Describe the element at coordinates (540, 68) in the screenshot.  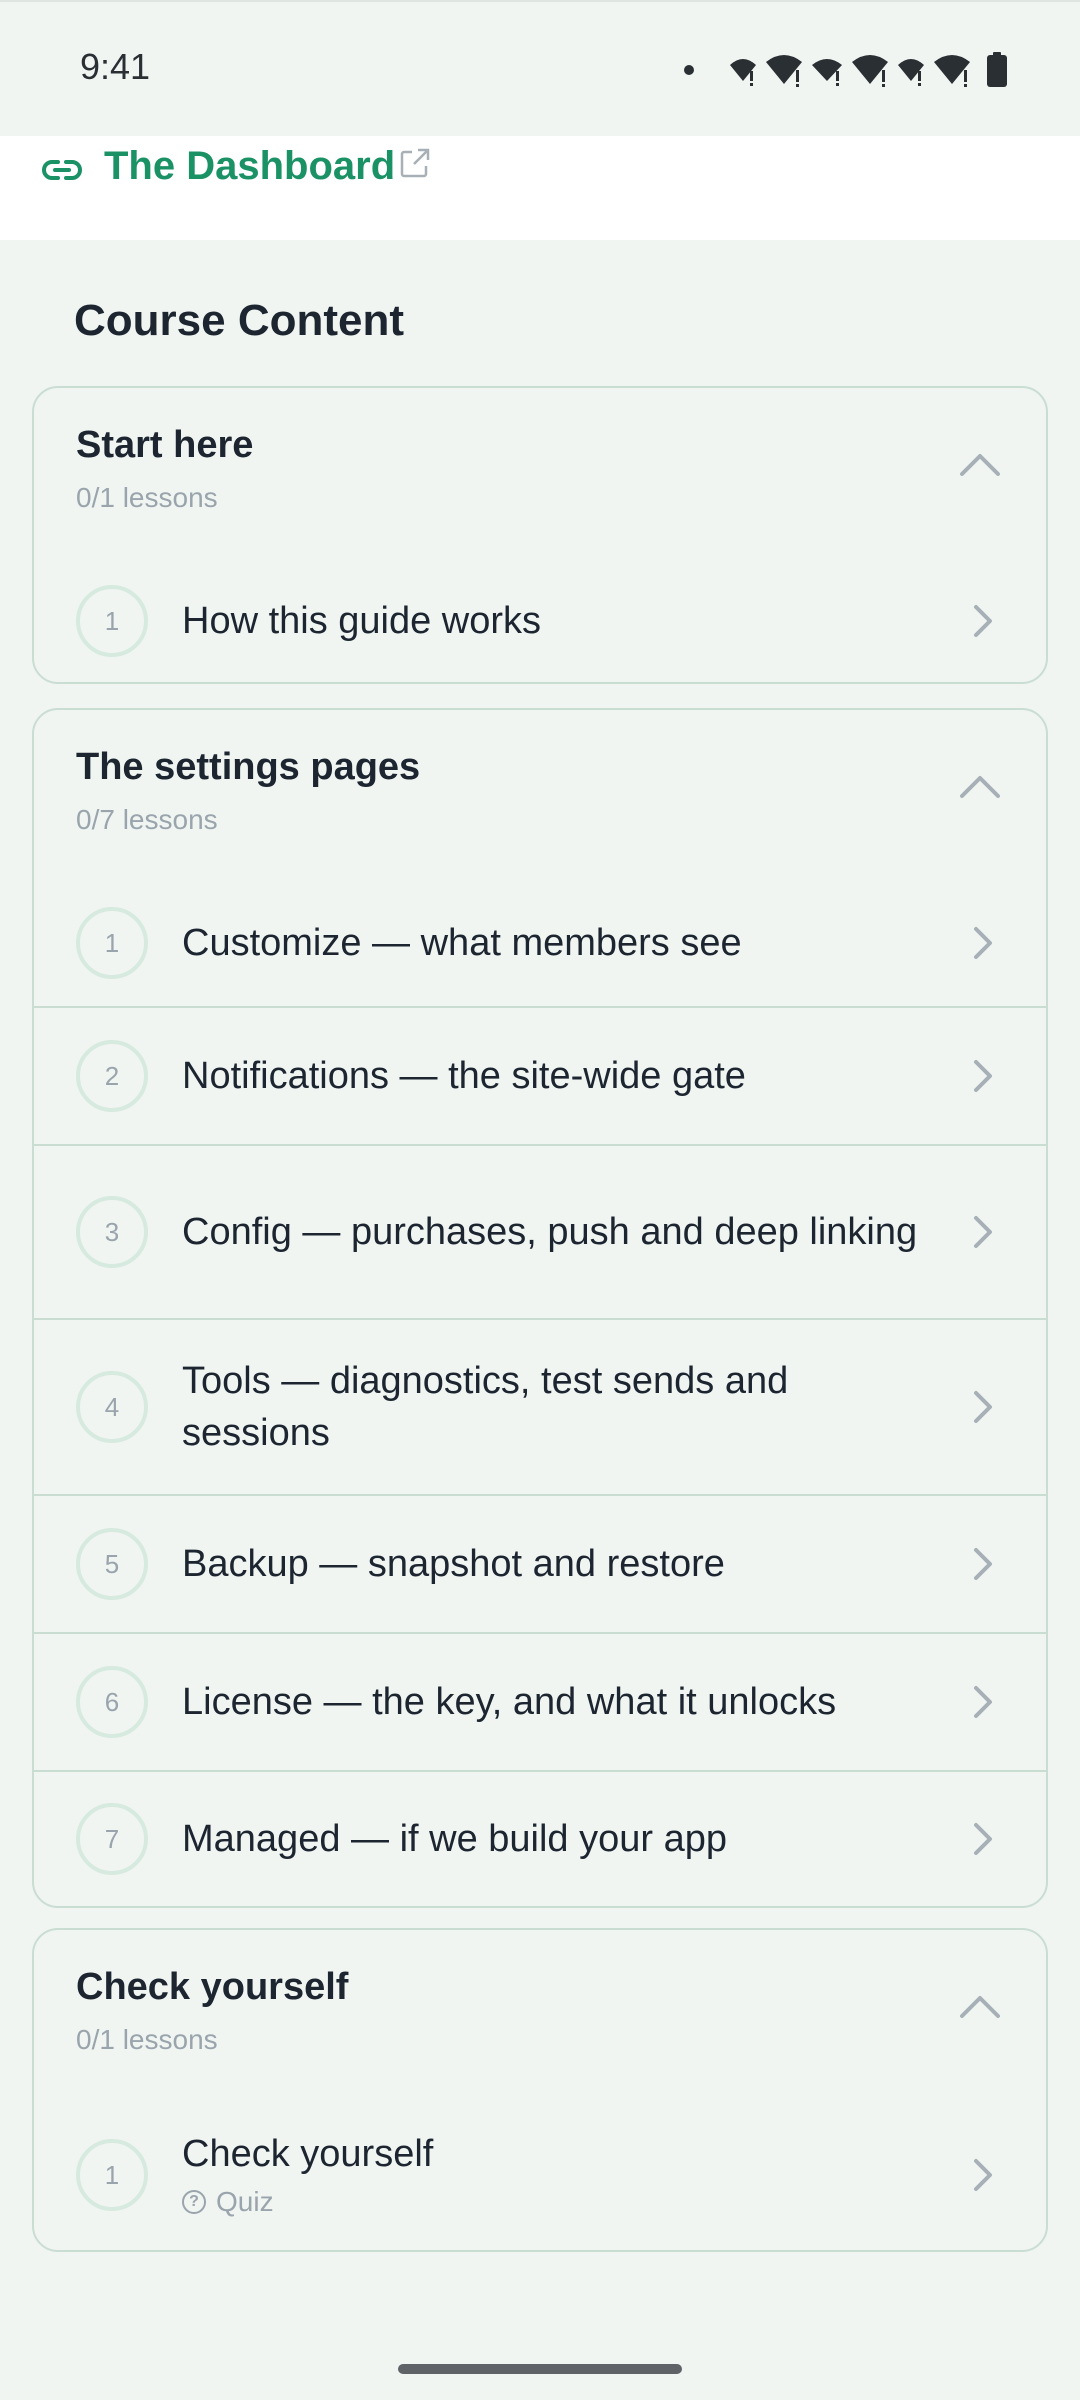
I see `status-bar: 9:41` at that location.